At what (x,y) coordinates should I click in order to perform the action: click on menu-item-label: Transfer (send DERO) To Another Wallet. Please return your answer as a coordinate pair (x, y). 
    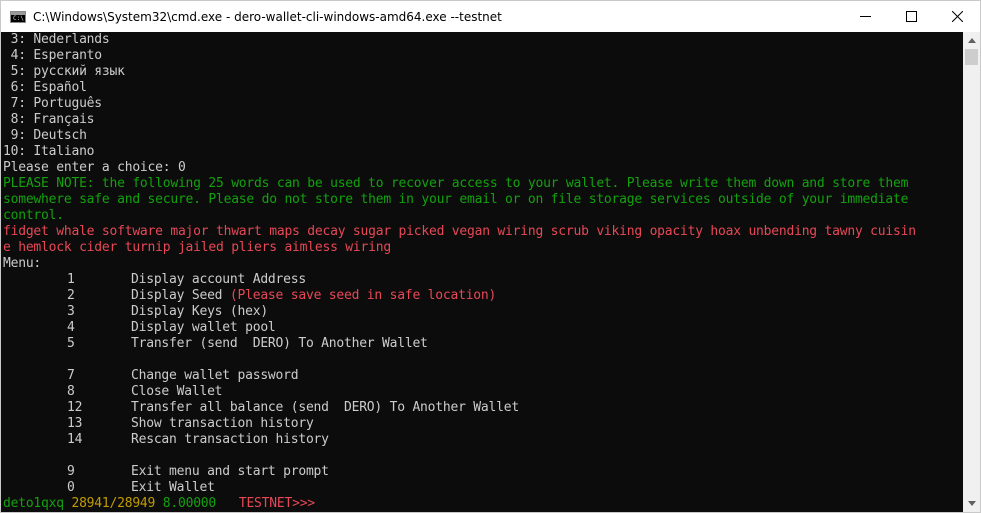
    Looking at the image, I should click on (279, 344).